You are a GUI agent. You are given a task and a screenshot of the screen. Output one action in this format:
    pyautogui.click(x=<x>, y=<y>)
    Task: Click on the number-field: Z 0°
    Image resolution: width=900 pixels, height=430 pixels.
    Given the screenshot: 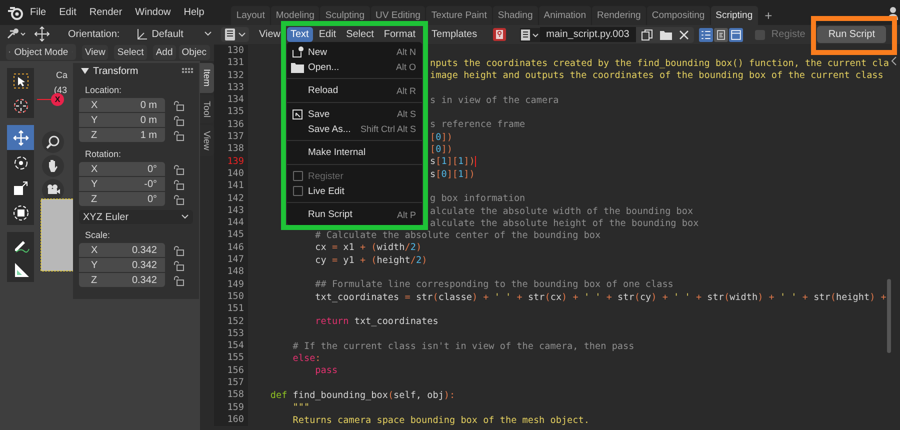 What is the action you would take?
    pyautogui.click(x=122, y=199)
    